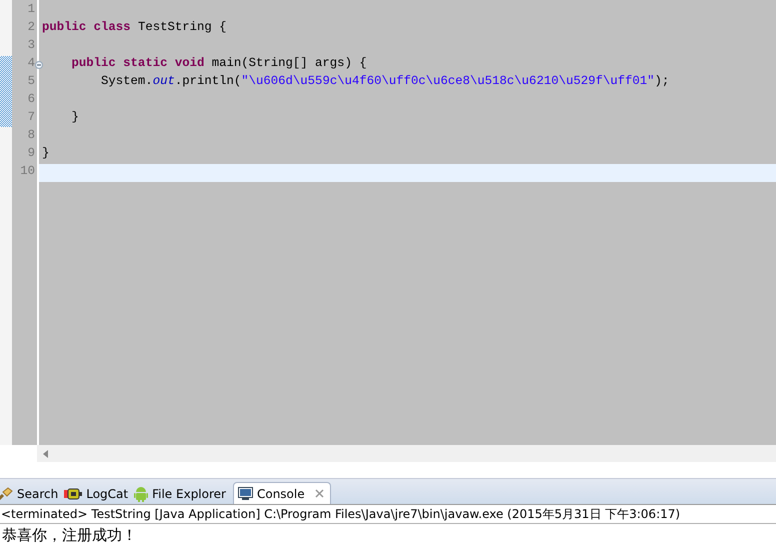 This screenshot has width=776, height=552. I want to click on console-output: 恭喜你，注册成功！, so click(69, 535).